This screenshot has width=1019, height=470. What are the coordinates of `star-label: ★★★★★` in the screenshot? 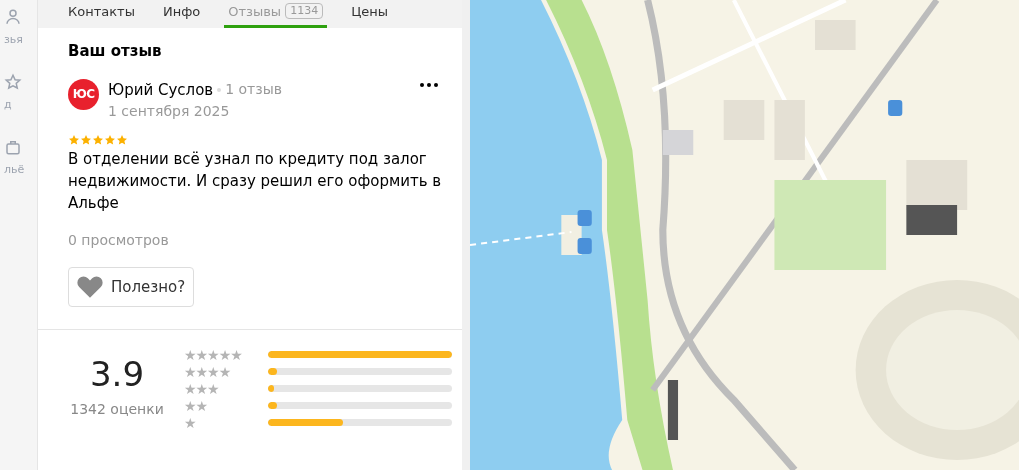 It's located at (213, 354).